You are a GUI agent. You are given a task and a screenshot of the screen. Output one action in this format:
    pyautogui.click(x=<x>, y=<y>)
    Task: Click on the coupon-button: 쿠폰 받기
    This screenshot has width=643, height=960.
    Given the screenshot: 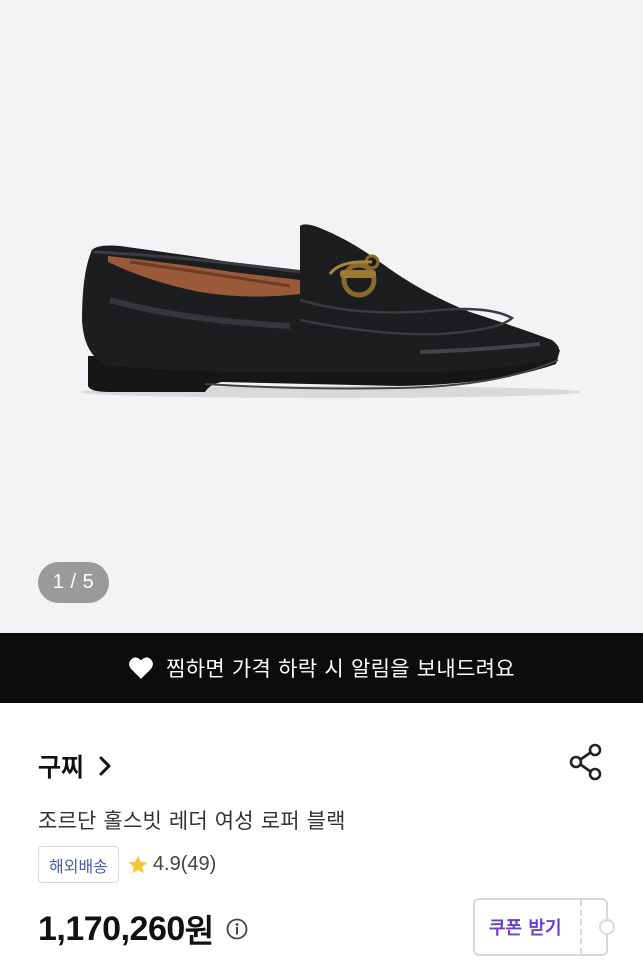 What is the action you would take?
    pyautogui.click(x=544, y=927)
    